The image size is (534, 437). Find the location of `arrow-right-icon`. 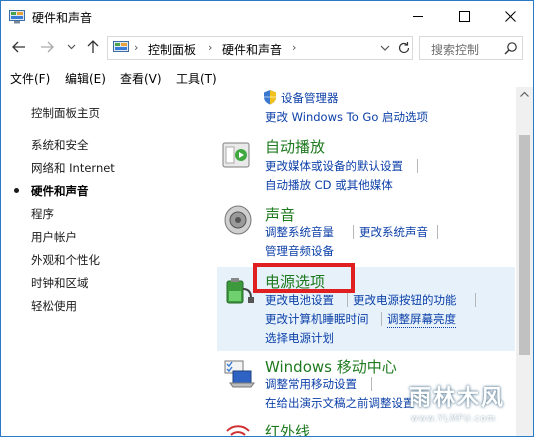

arrow-right-icon is located at coordinates (47, 47).